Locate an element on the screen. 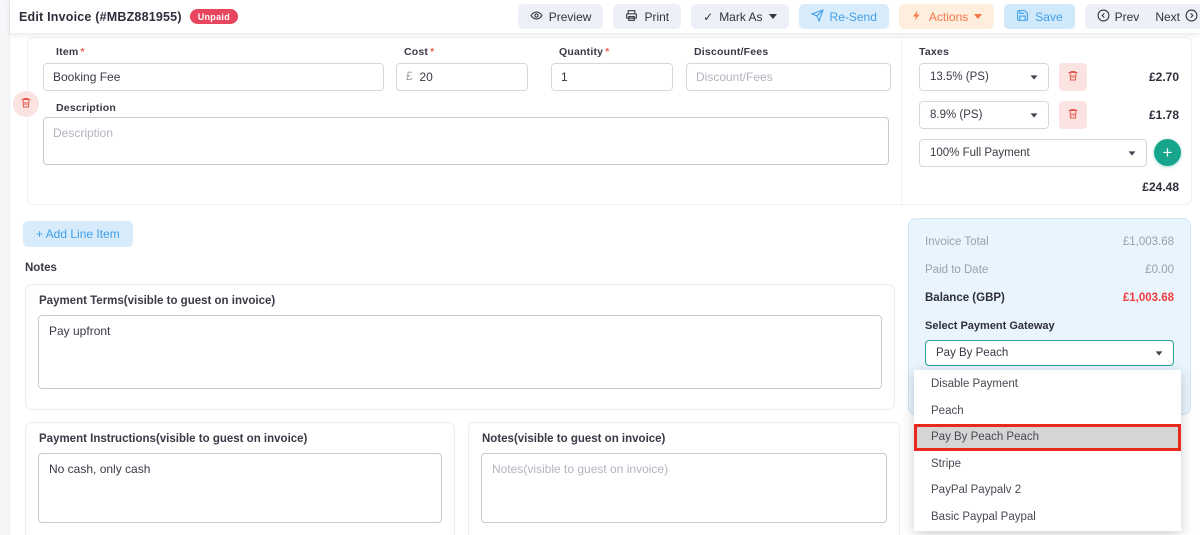 The height and width of the screenshot is (535, 1200). description-textarea is located at coordinates (466, 141).